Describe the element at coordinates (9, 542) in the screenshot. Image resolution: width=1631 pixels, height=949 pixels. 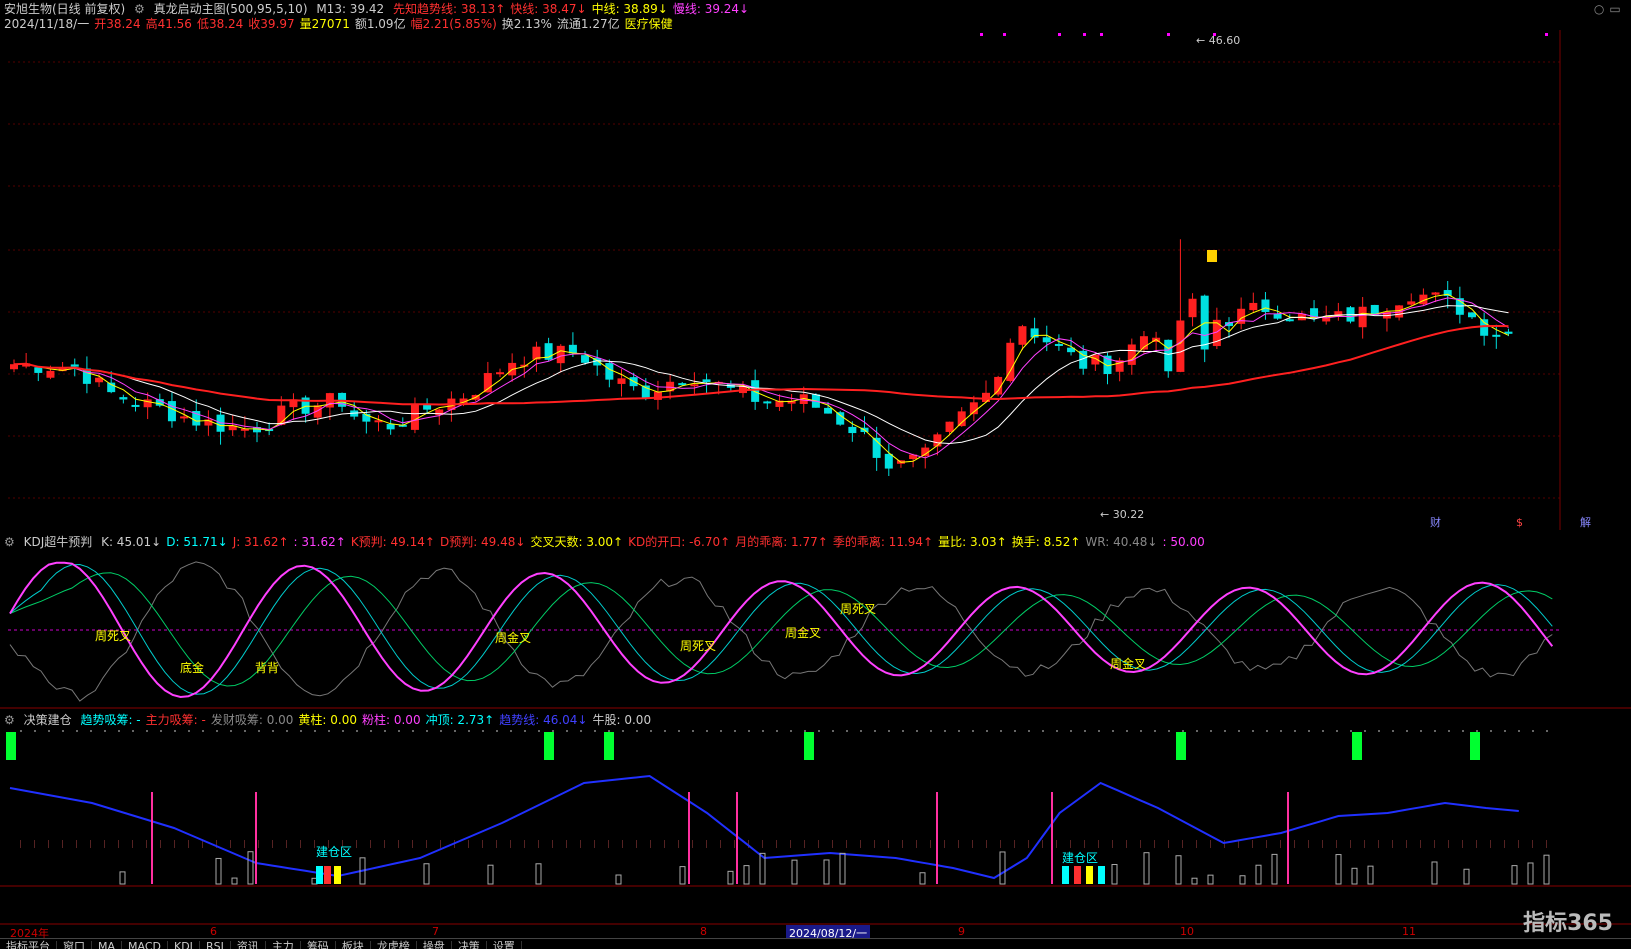
I see `kdj-settings-icon: ⚙` at that location.